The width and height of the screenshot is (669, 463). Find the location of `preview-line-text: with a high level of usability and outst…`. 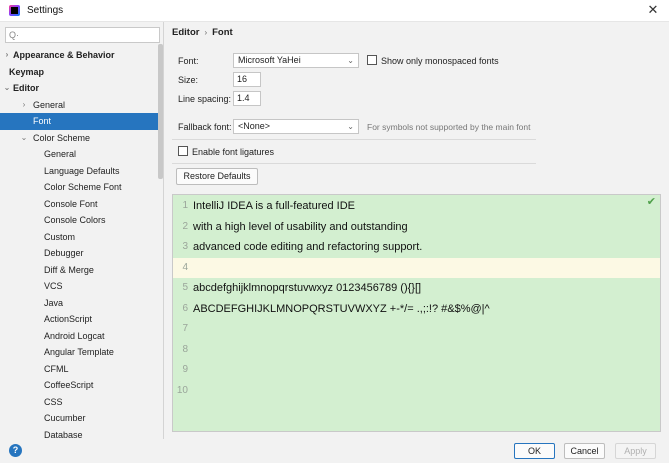

preview-line-text: with a high level of usability and outst… is located at coordinates (300, 226).